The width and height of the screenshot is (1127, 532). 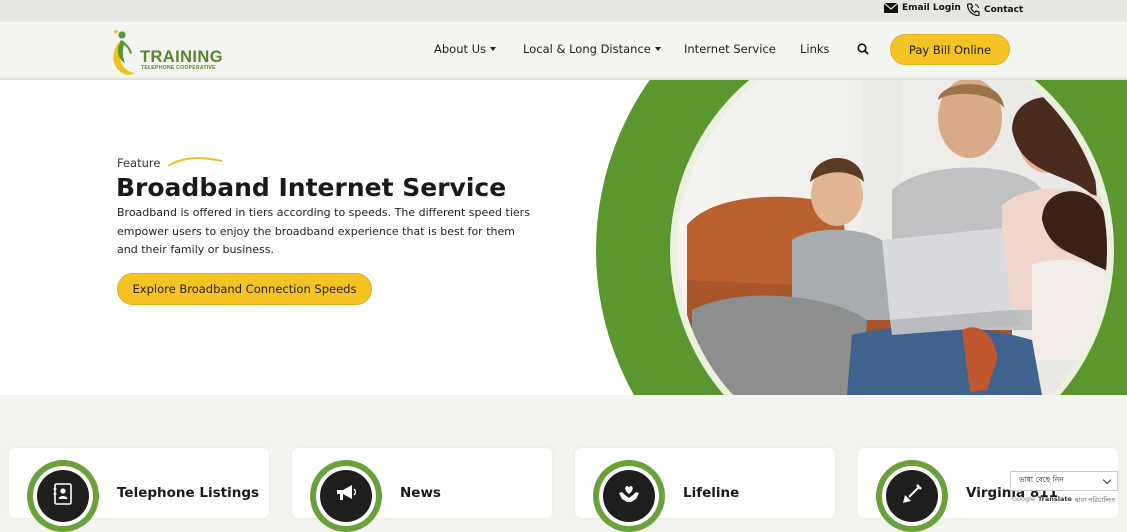 What do you see at coordinates (139, 163) in the screenshot?
I see `hero-eyebrow: Feature` at bounding box center [139, 163].